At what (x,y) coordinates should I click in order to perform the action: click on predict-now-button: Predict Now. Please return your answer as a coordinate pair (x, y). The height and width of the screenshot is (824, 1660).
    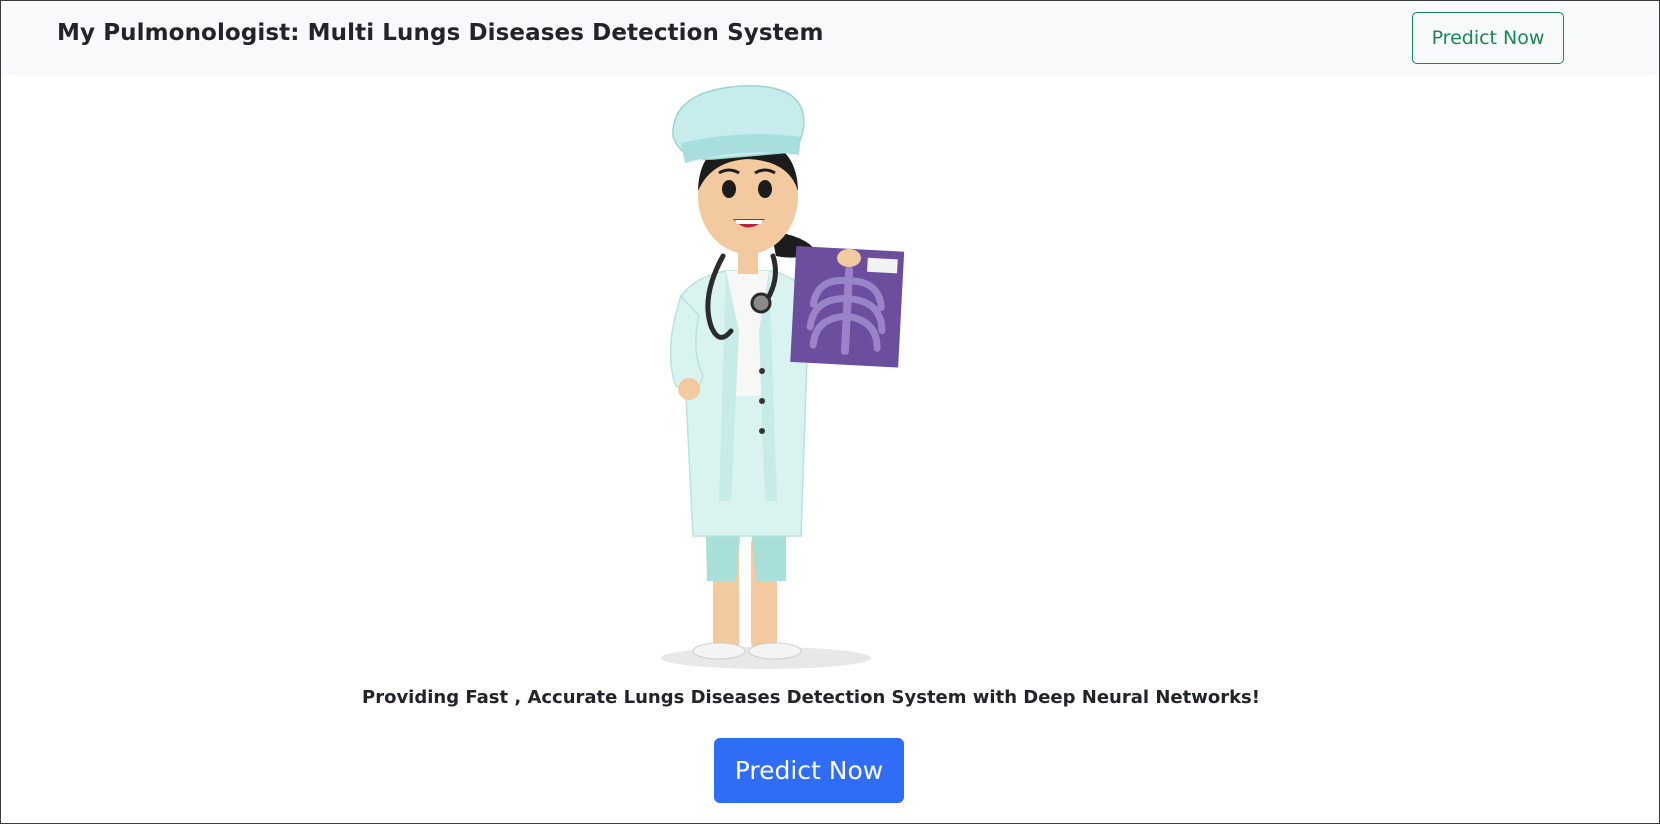
    Looking at the image, I should click on (809, 770).